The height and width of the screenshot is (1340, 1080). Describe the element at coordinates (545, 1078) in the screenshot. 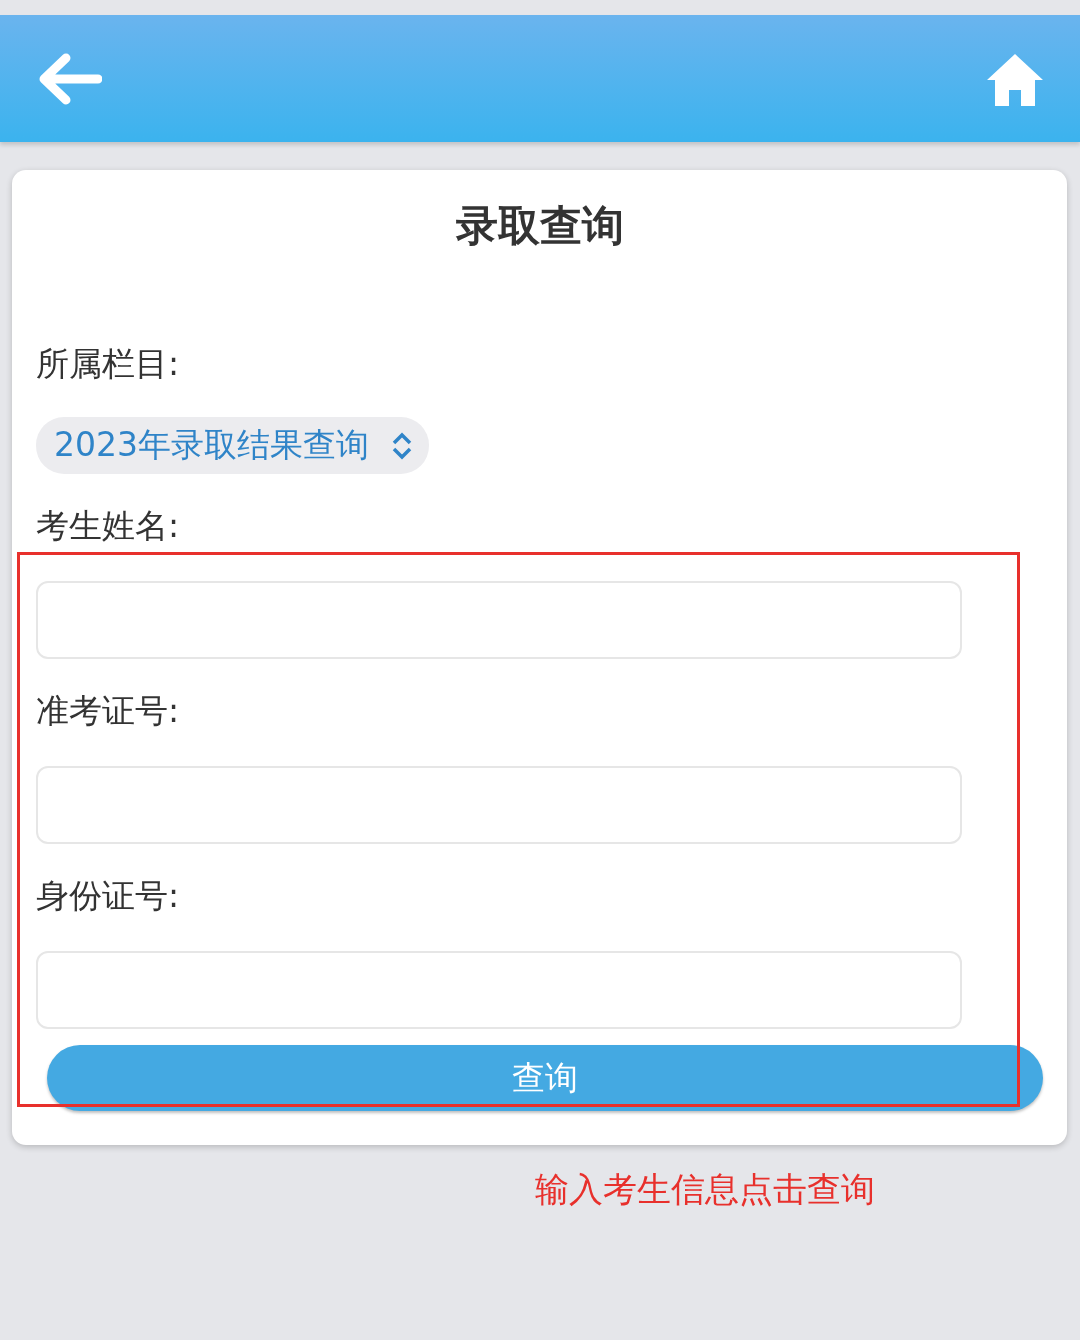

I see `query-button: 查询` at that location.